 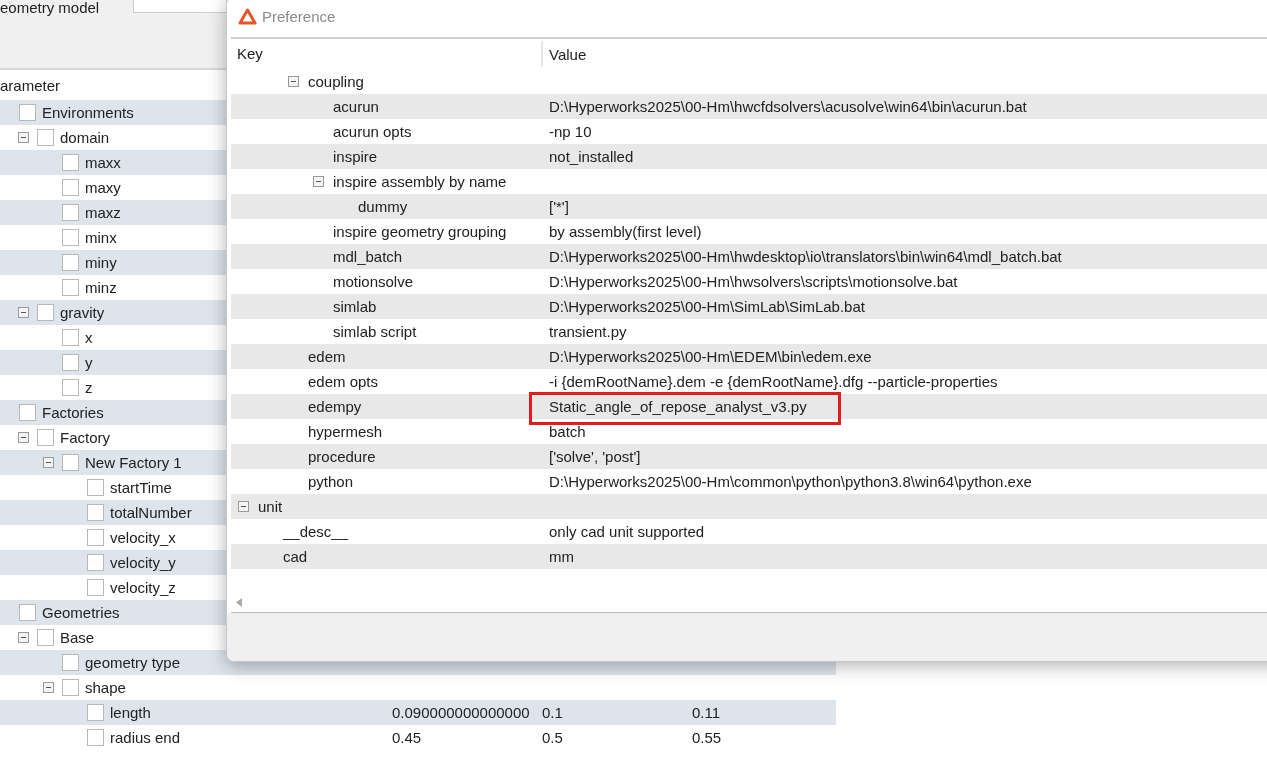 I want to click on table-cell: by assembly(first level), so click(x=625, y=231).